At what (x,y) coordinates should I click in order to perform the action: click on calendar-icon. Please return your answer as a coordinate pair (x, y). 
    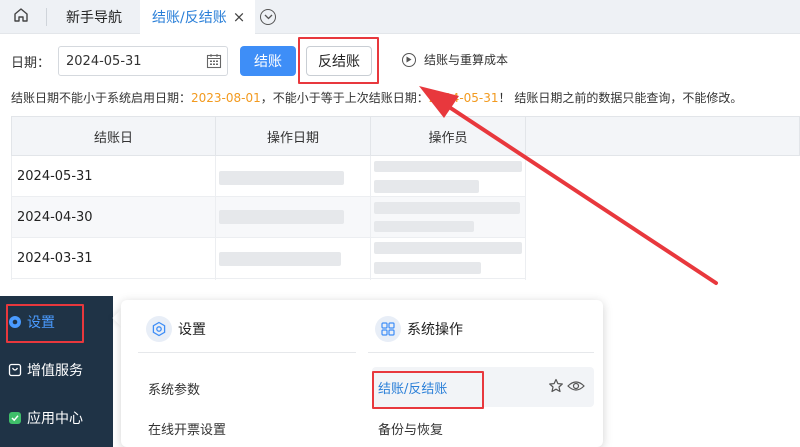
    Looking at the image, I should click on (214, 63).